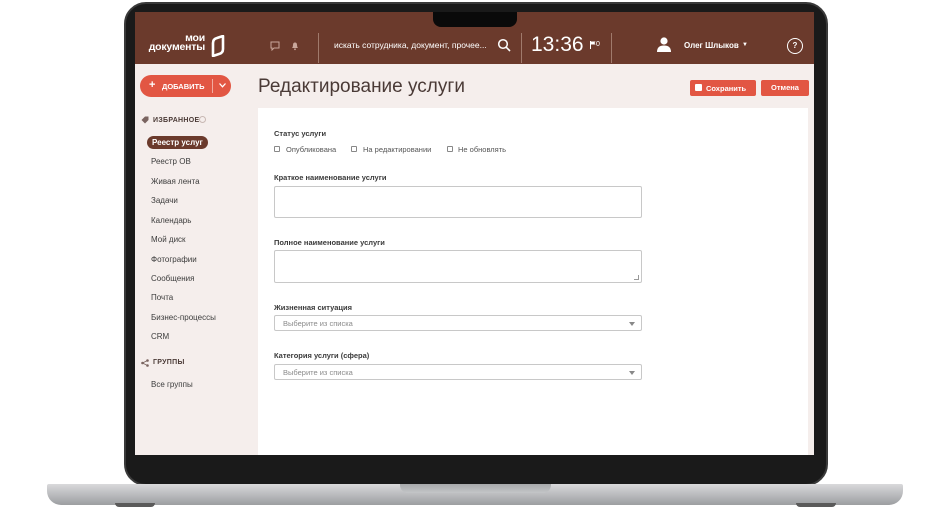  What do you see at coordinates (795, 46) in the screenshot?
I see `help-button: ?` at bounding box center [795, 46].